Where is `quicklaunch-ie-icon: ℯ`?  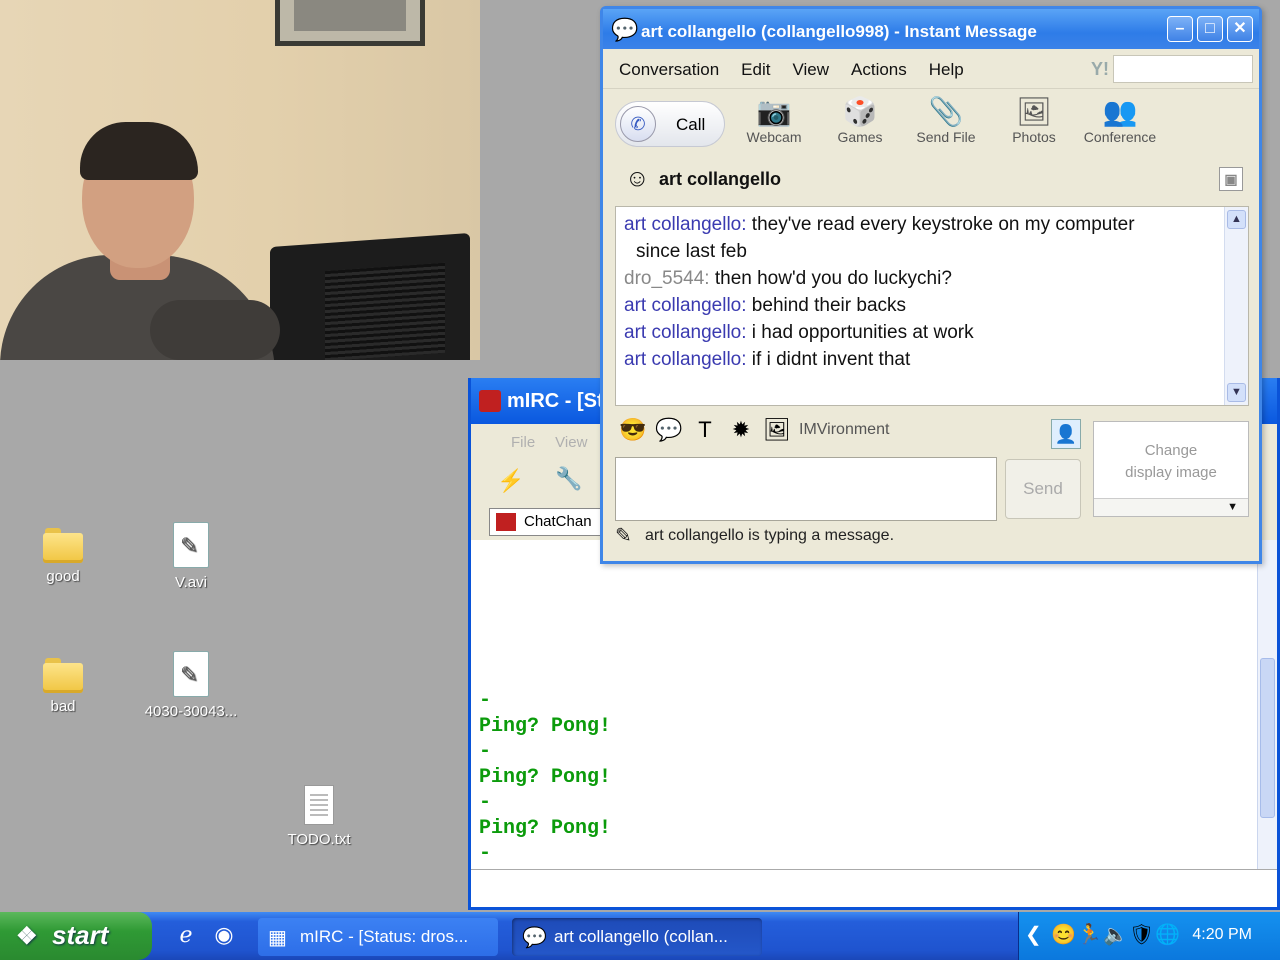
quicklaunch-ie-icon: ℯ is located at coordinates (186, 936).